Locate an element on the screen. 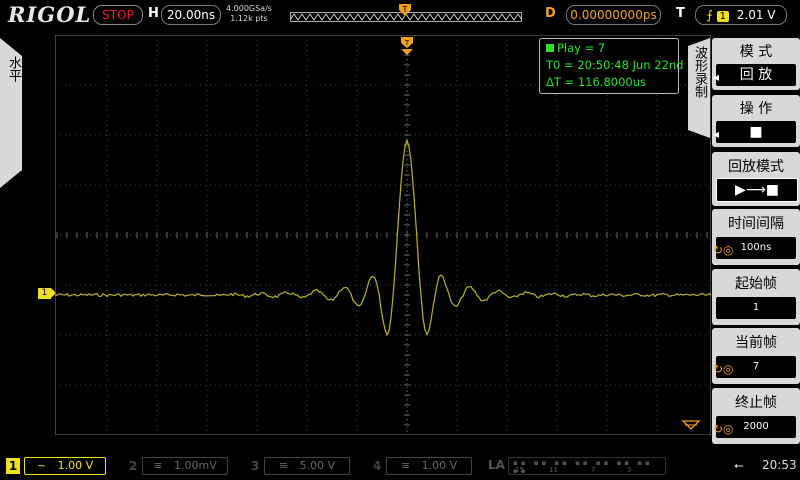 The image size is (800, 480). playback-mode-value-box: ▶⟶■ is located at coordinates (757, 190).